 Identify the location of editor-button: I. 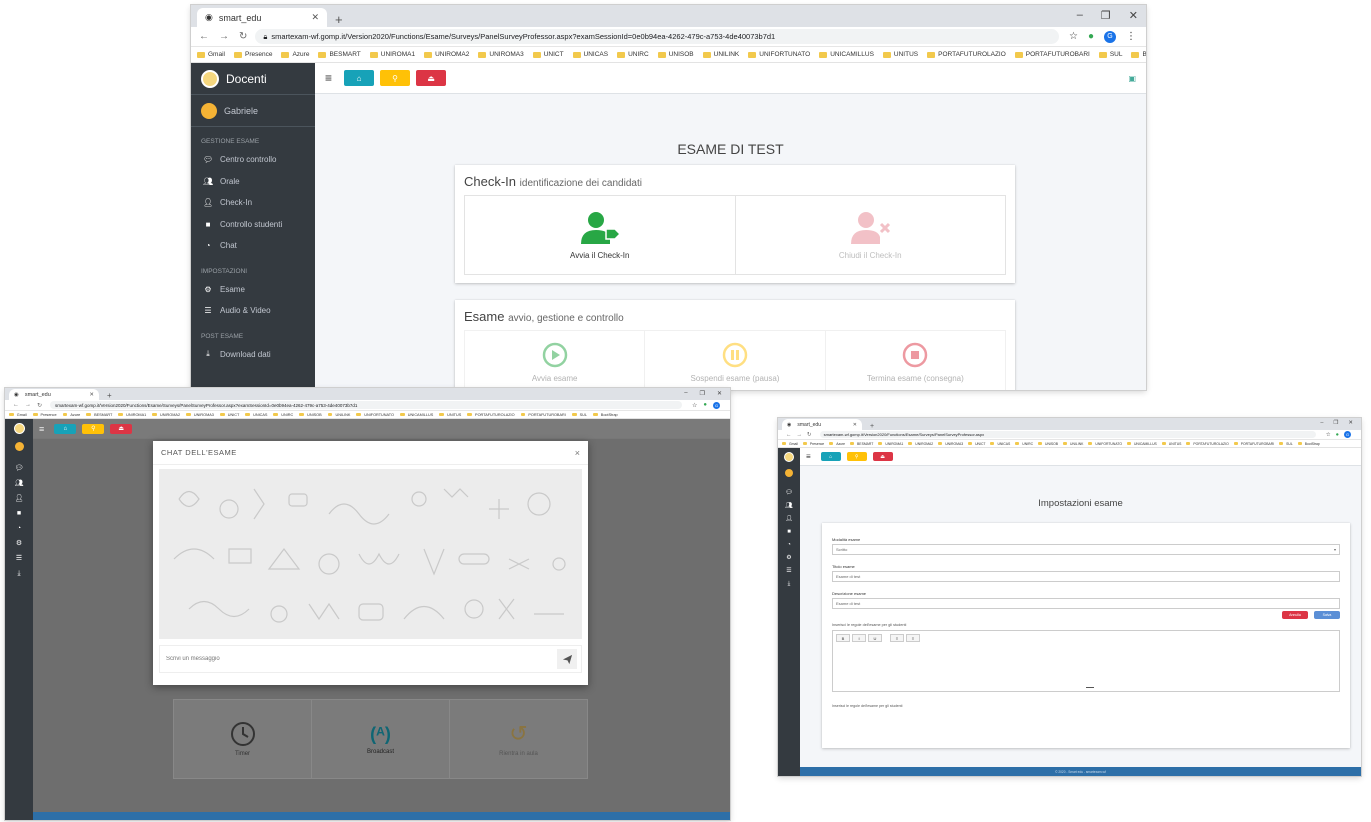
(859, 638).